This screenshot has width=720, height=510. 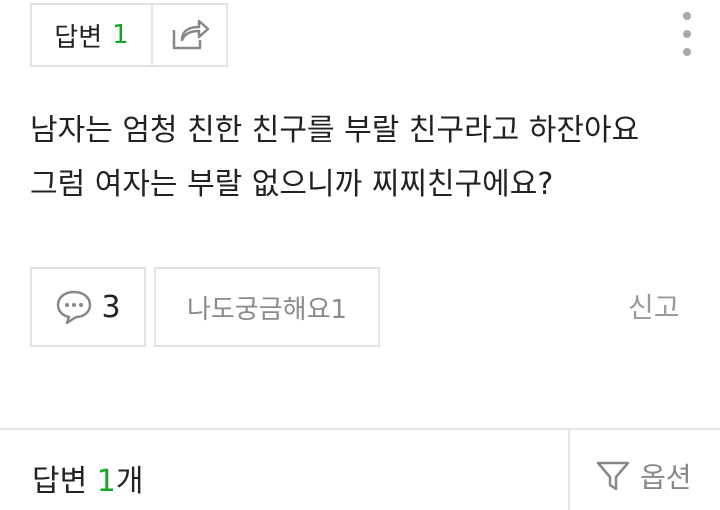 What do you see at coordinates (687, 16) in the screenshot?
I see `more-vertical-icon` at bounding box center [687, 16].